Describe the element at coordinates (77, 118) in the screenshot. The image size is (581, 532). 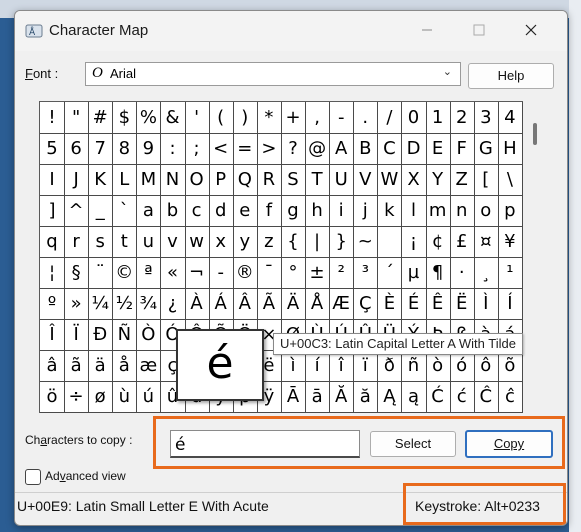
I see `character-cell: "` at that location.